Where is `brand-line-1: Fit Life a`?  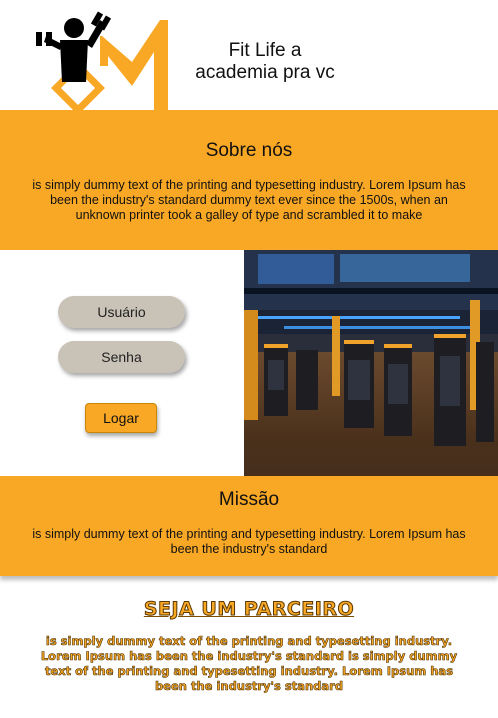 brand-line-1: Fit Life a is located at coordinates (265, 50).